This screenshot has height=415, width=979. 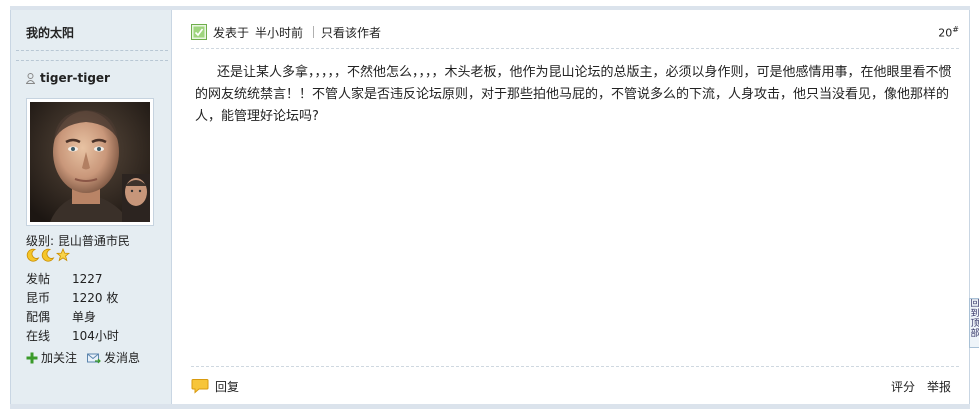 I want to click on stat-coins: 昆币 1220 枚, so click(x=72, y=298).